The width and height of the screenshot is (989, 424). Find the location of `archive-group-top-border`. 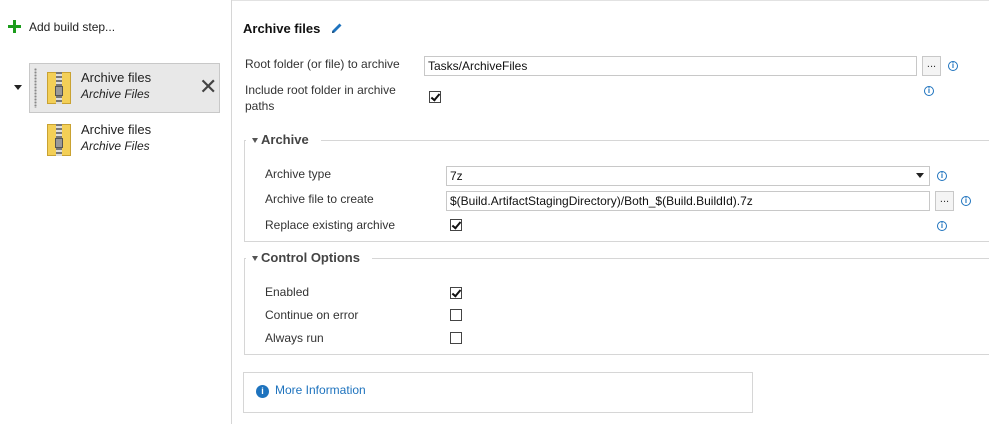

archive-group-top-border is located at coordinates (616, 140).